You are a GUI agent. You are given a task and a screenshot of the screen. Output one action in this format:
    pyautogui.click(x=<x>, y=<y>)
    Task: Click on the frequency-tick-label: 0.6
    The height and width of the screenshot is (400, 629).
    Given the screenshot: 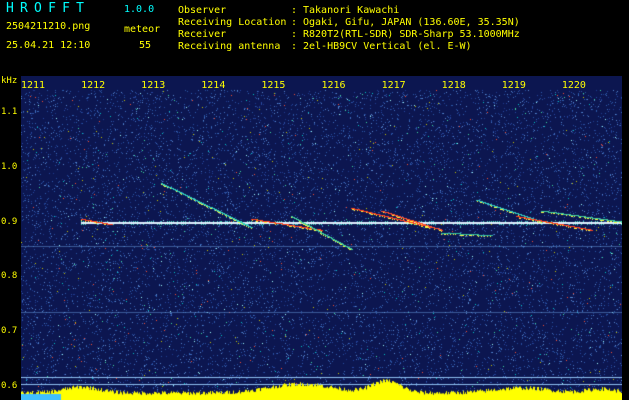 What is the action you would take?
    pyautogui.click(x=9, y=386)
    